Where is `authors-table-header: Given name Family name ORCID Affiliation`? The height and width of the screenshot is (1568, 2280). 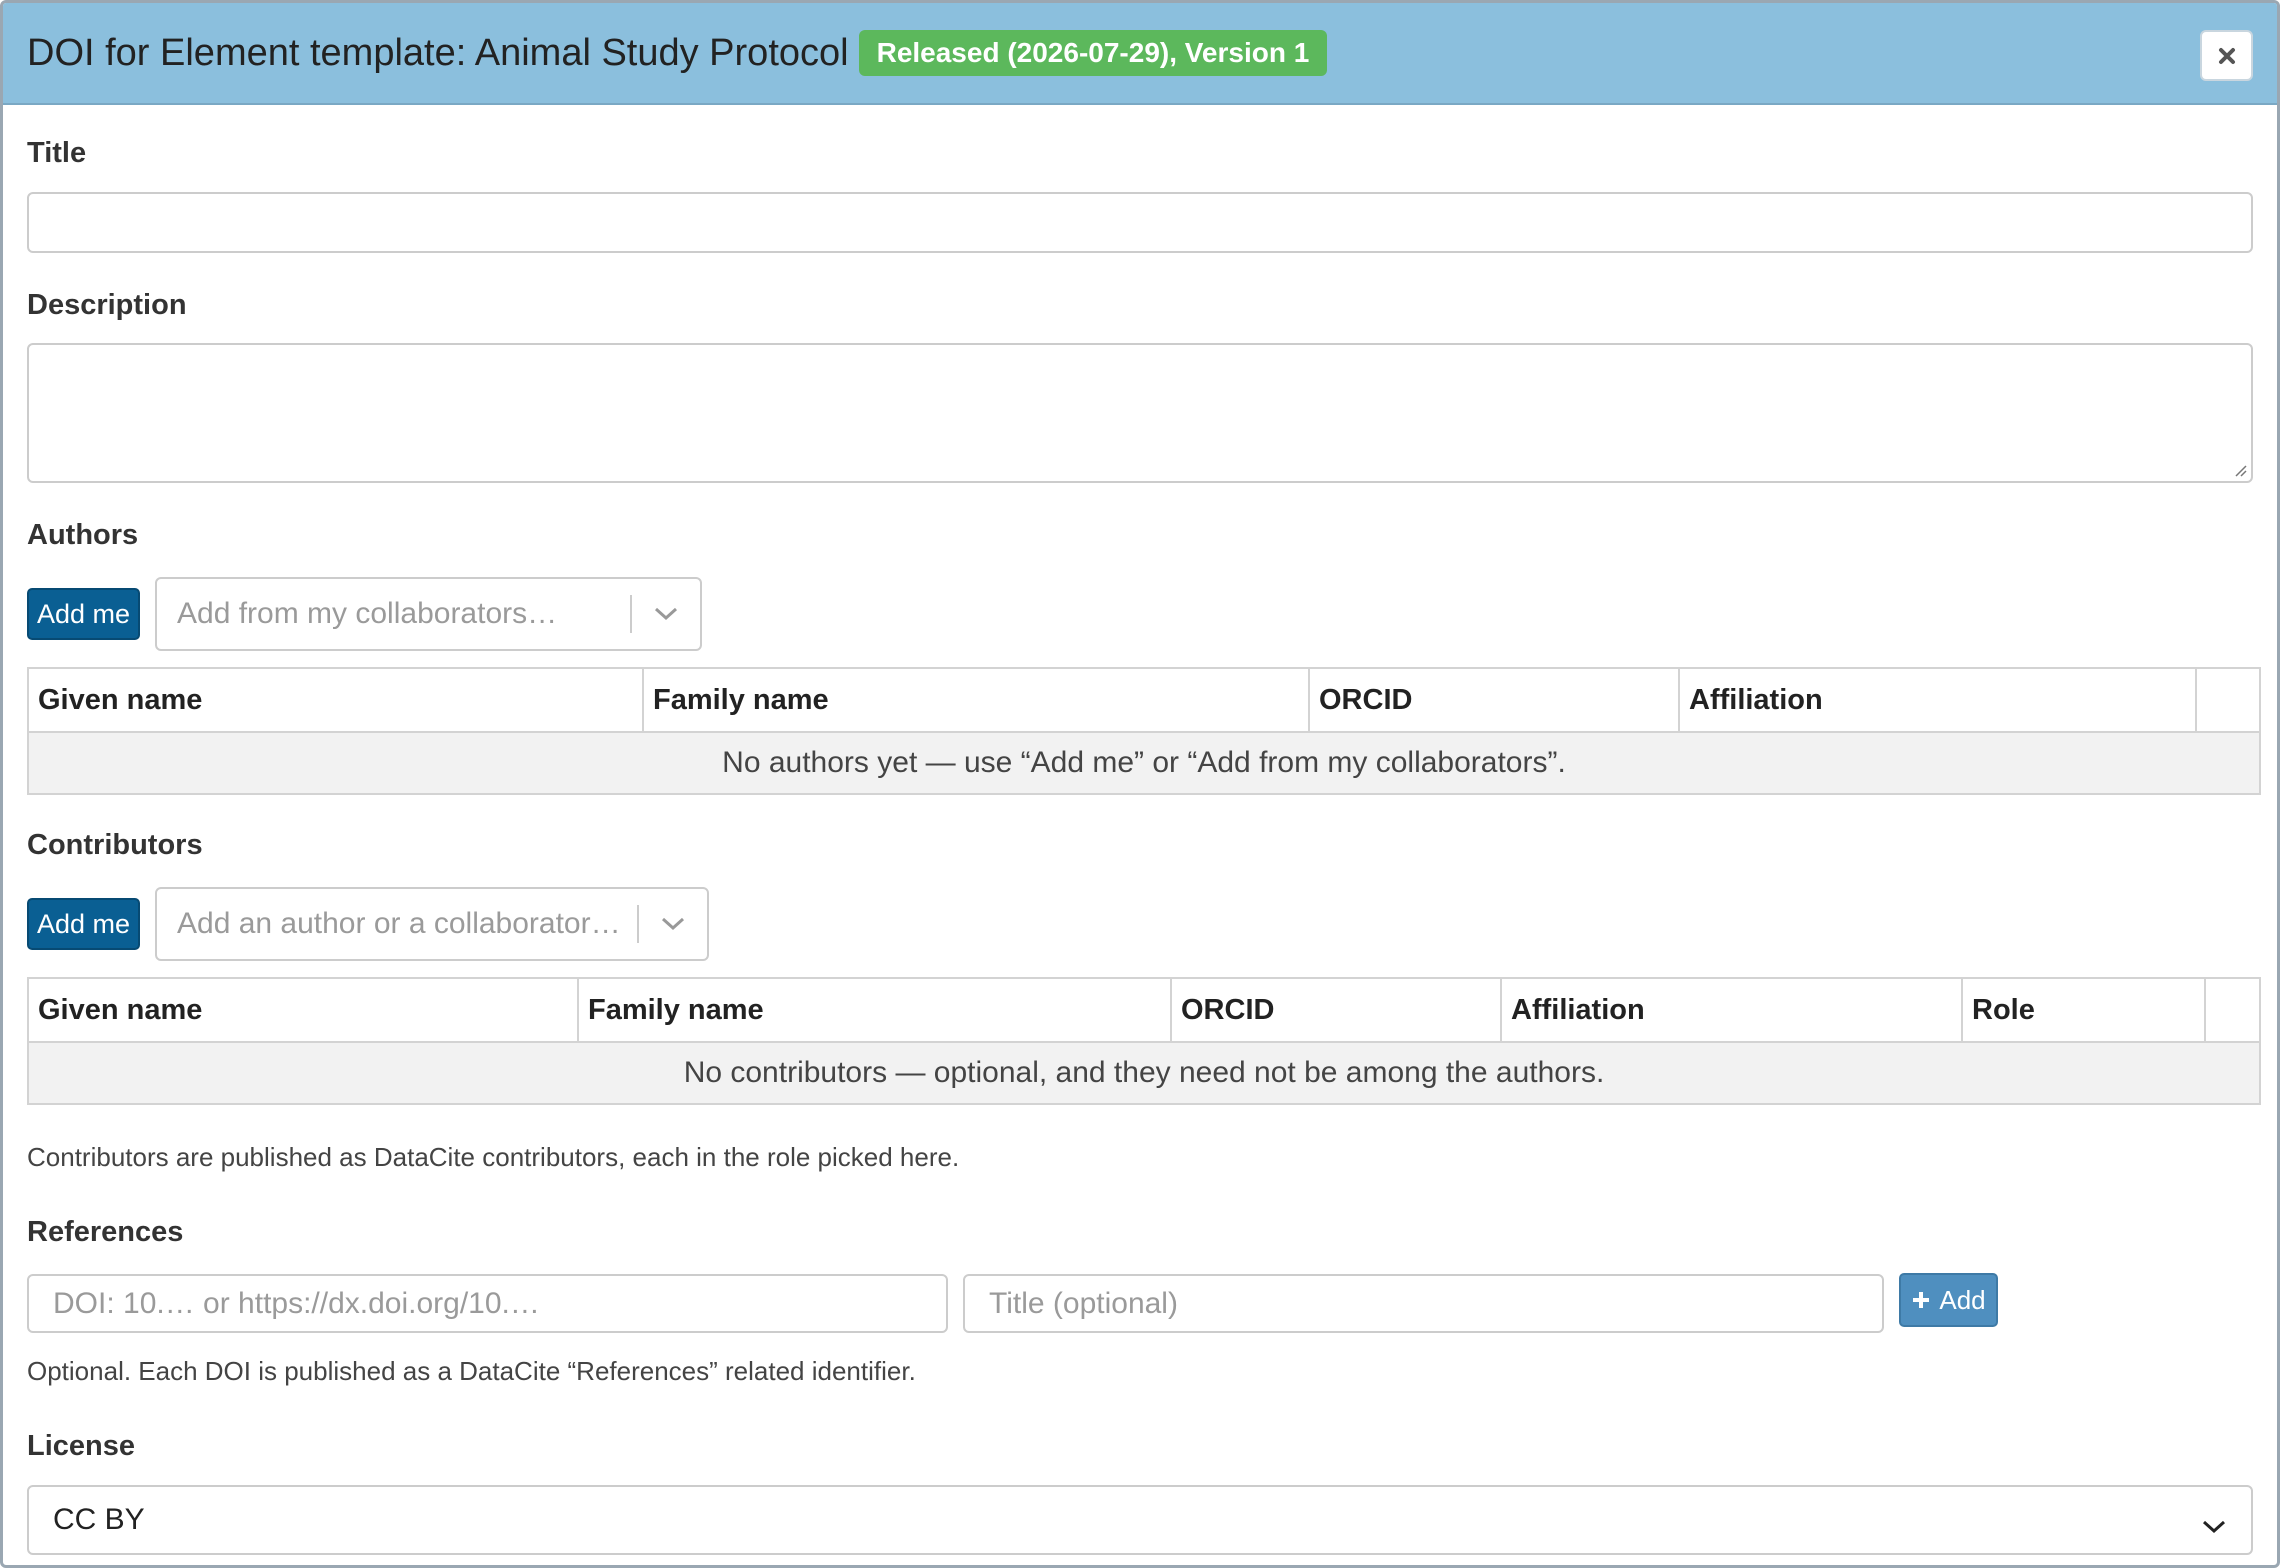 authors-table-header: Given name Family name ORCID Affiliation is located at coordinates (1144, 700).